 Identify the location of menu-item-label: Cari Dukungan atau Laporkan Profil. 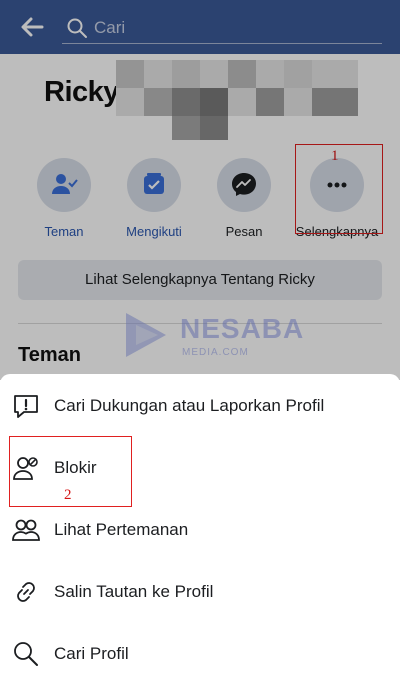
(189, 405).